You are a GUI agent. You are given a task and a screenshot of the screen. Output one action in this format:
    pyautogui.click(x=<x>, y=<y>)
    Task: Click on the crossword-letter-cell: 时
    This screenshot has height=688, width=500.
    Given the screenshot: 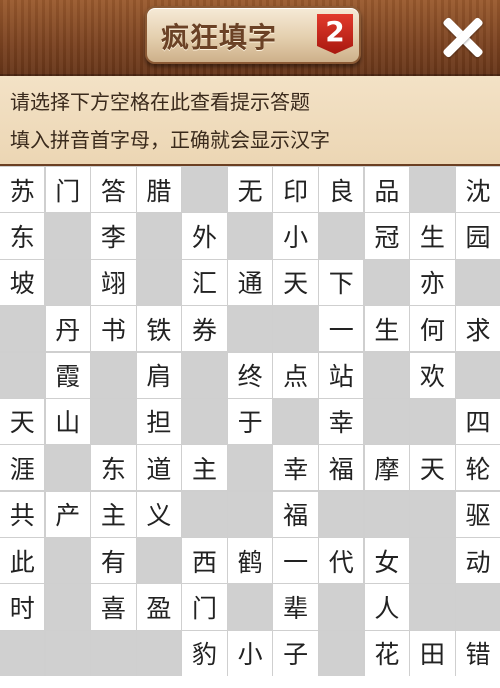 What is the action you would take?
    pyautogui.click(x=22, y=607)
    